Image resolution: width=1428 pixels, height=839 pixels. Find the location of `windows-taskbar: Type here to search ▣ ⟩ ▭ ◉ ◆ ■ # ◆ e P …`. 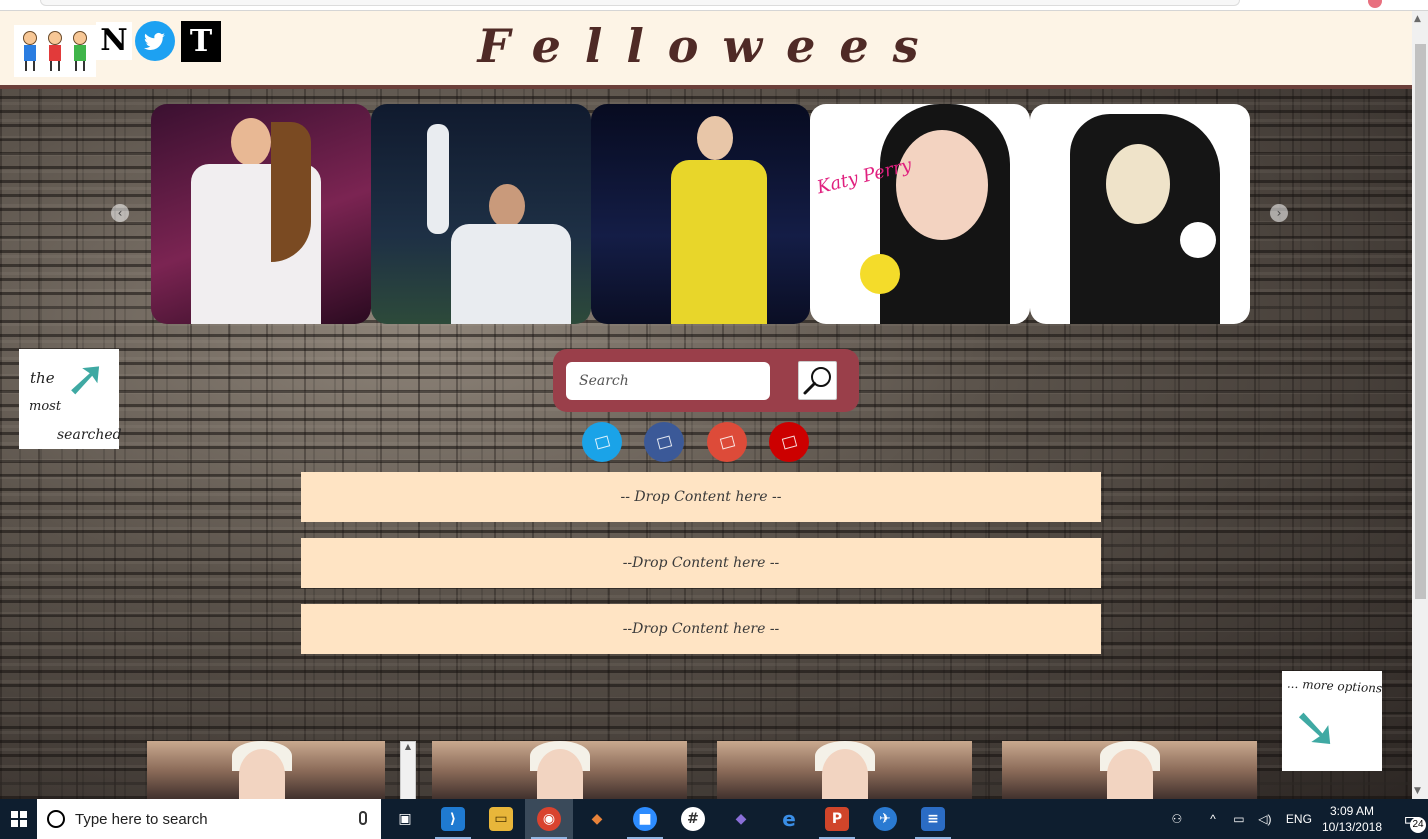

windows-taskbar: Type here to search ▣ ⟩ ▭ ◉ ◆ ■ # ◆ e P … is located at coordinates (714, 819).